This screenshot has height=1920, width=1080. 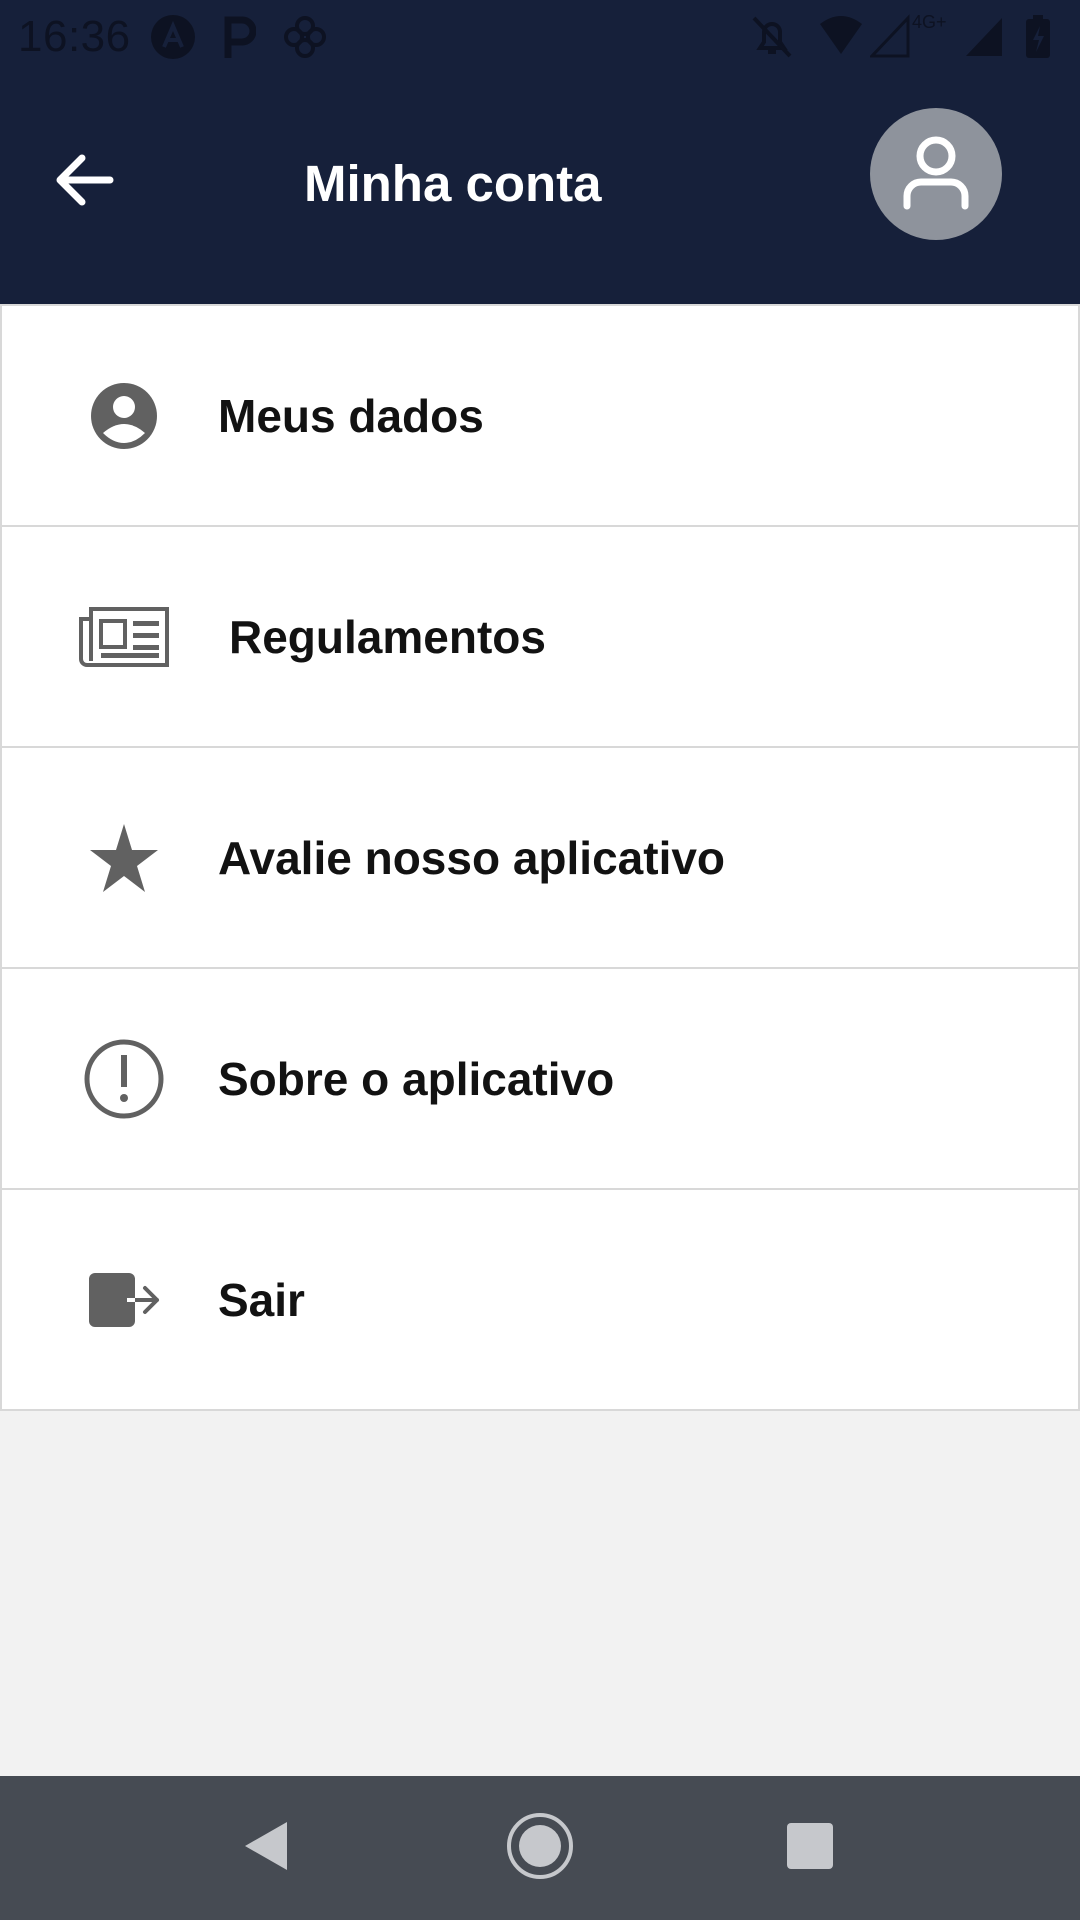 What do you see at coordinates (124, 1299) in the screenshot?
I see `logout-icon` at bounding box center [124, 1299].